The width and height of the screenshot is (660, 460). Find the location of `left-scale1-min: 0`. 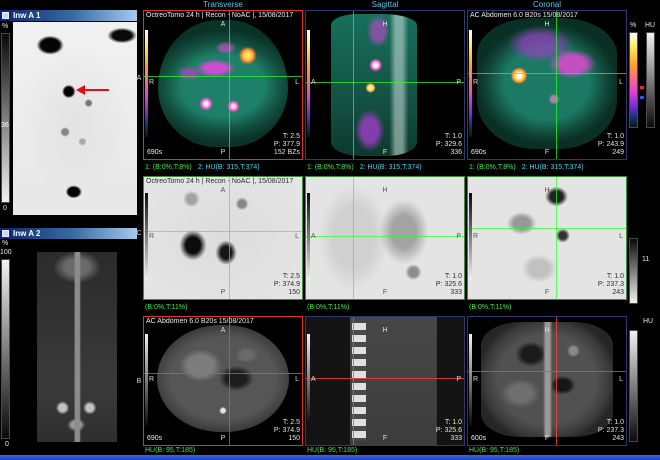

left-scale1-min: 0 is located at coordinates (5, 208).